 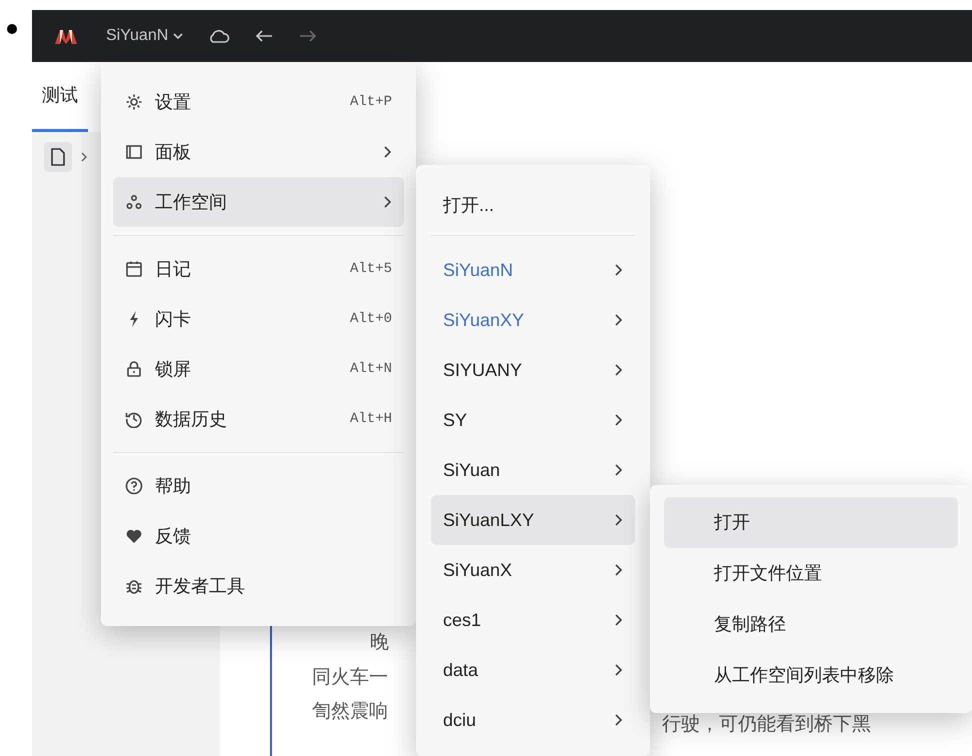 What do you see at coordinates (134, 152) in the screenshot?
I see `panel-icon` at bounding box center [134, 152].